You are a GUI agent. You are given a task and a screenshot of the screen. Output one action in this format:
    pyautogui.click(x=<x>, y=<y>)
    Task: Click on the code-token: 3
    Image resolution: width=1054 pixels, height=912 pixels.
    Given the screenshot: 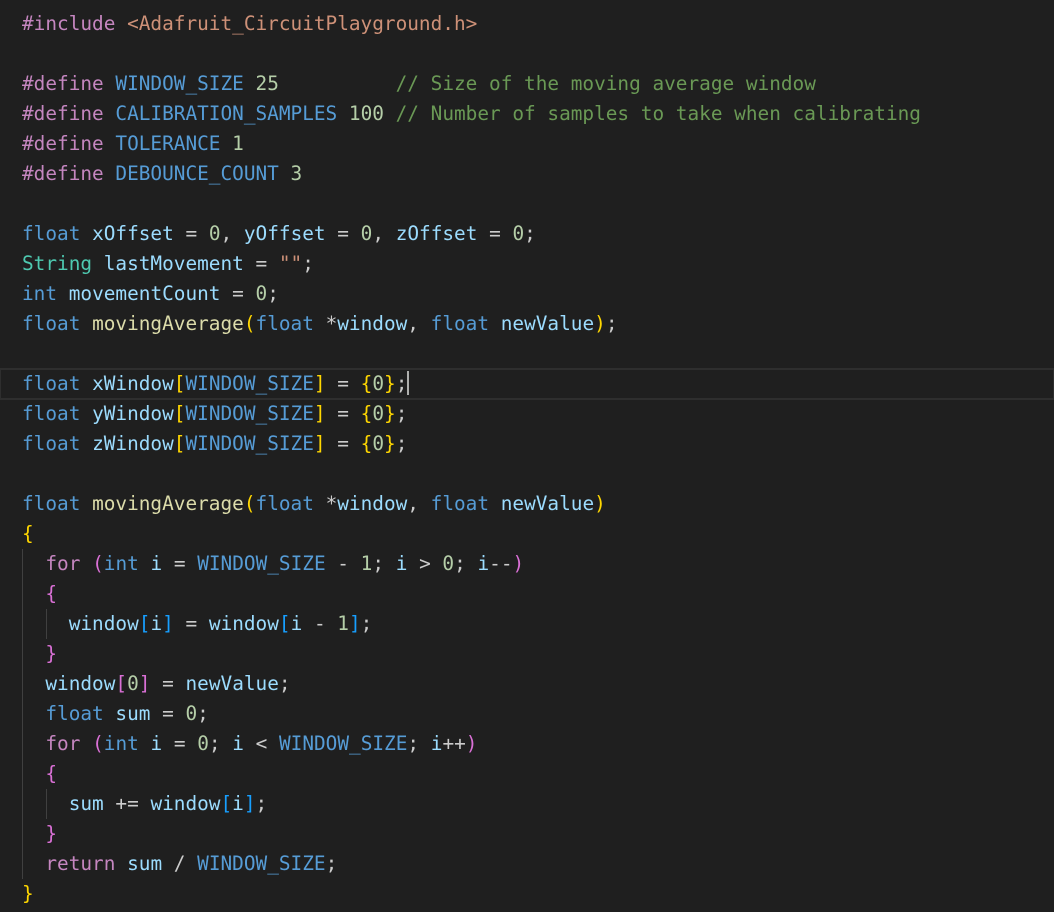 What is the action you would take?
    pyautogui.click(x=296, y=173)
    